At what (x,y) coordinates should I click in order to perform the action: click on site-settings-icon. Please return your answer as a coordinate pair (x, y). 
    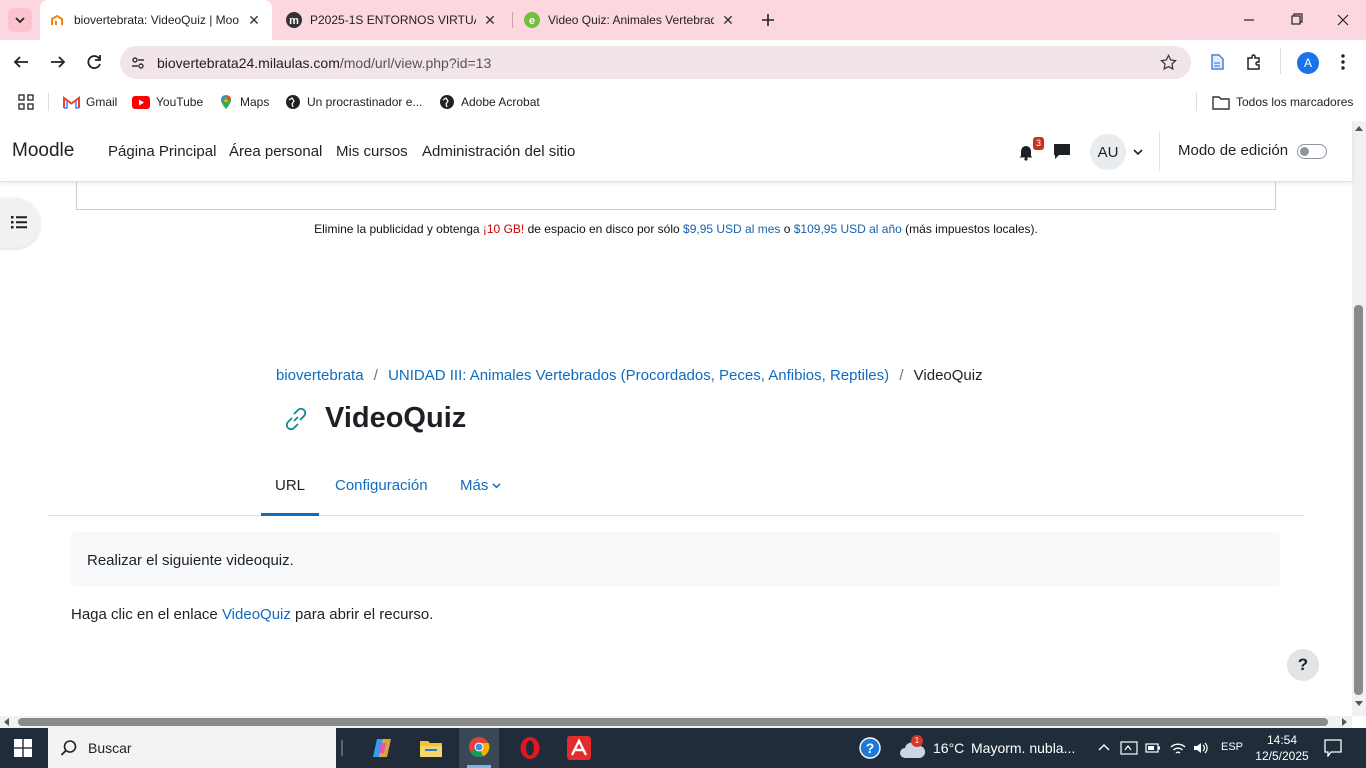
    Looking at the image, I should click on (138, 63).